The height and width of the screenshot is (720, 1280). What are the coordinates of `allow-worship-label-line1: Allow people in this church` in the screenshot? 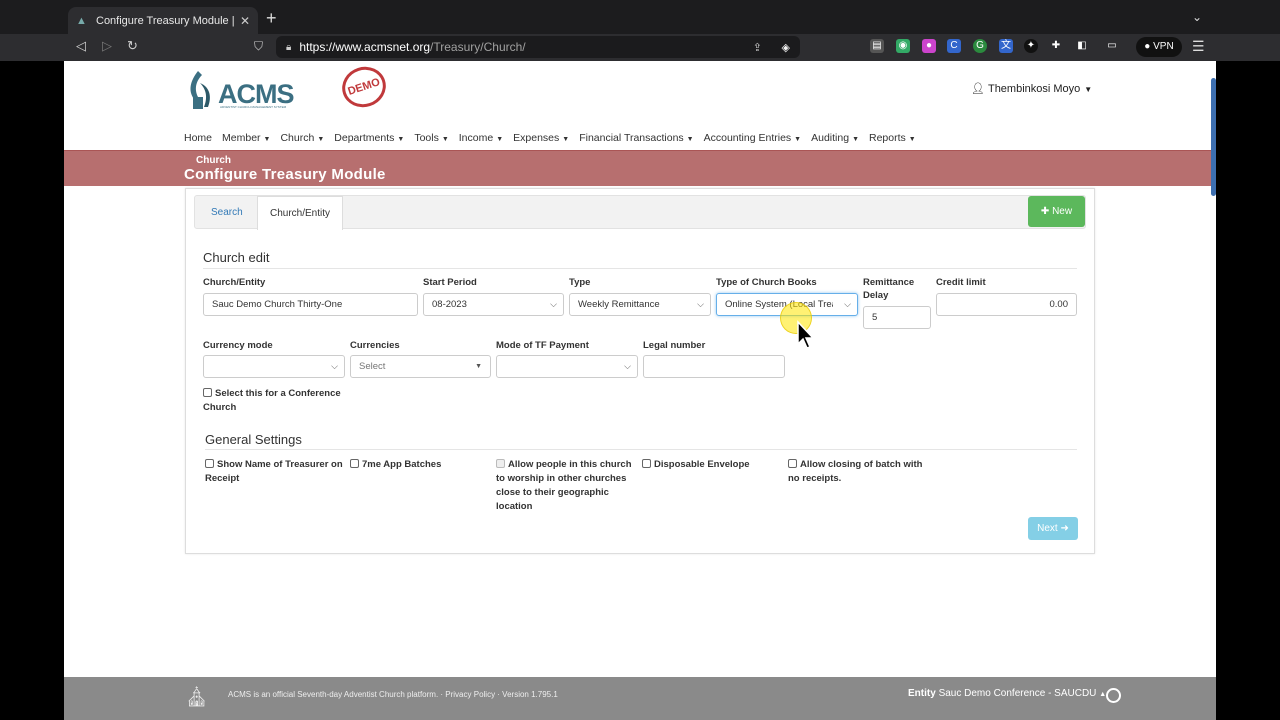 It's located at (570, 464).